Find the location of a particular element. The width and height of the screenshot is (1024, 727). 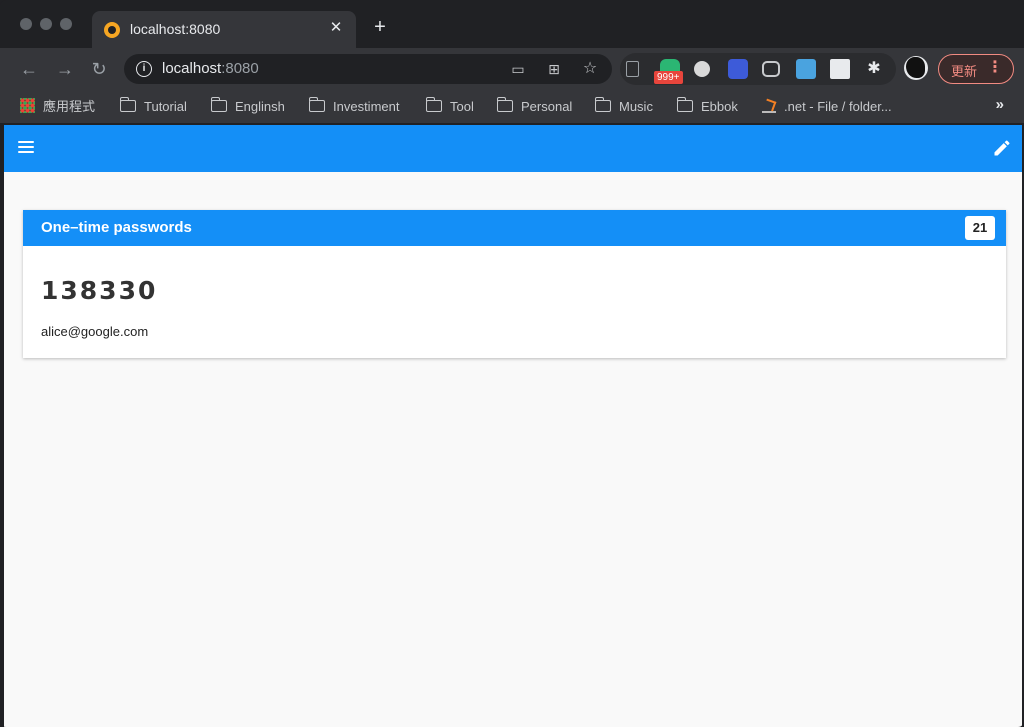

more-bookmarks-icon: » is located at coordinates (1000, 104).